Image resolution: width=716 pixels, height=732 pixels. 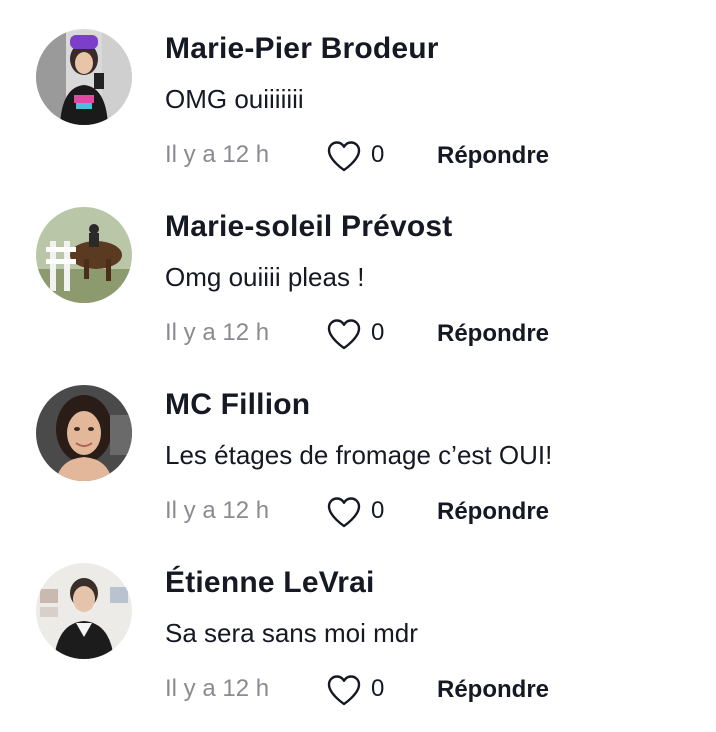 What do you see at coordinates (308, 227) in the screenshot?
I see `comment-username: Marie-soleil Prévost` at bounding box center [308, 227].